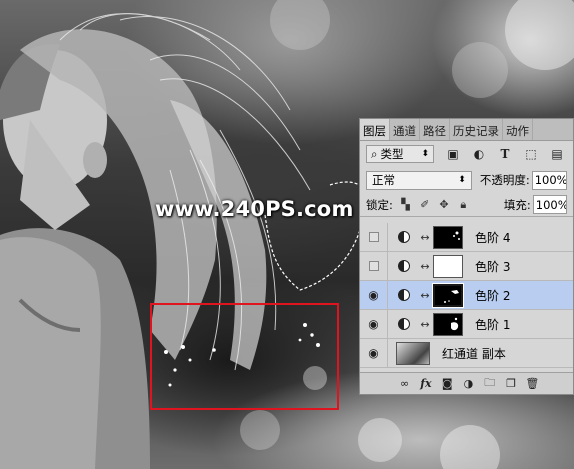 Image resolution: width=574 pixels, height=469 pixels. I want to click on adjustment-icon: ◑, so click(468, 383).